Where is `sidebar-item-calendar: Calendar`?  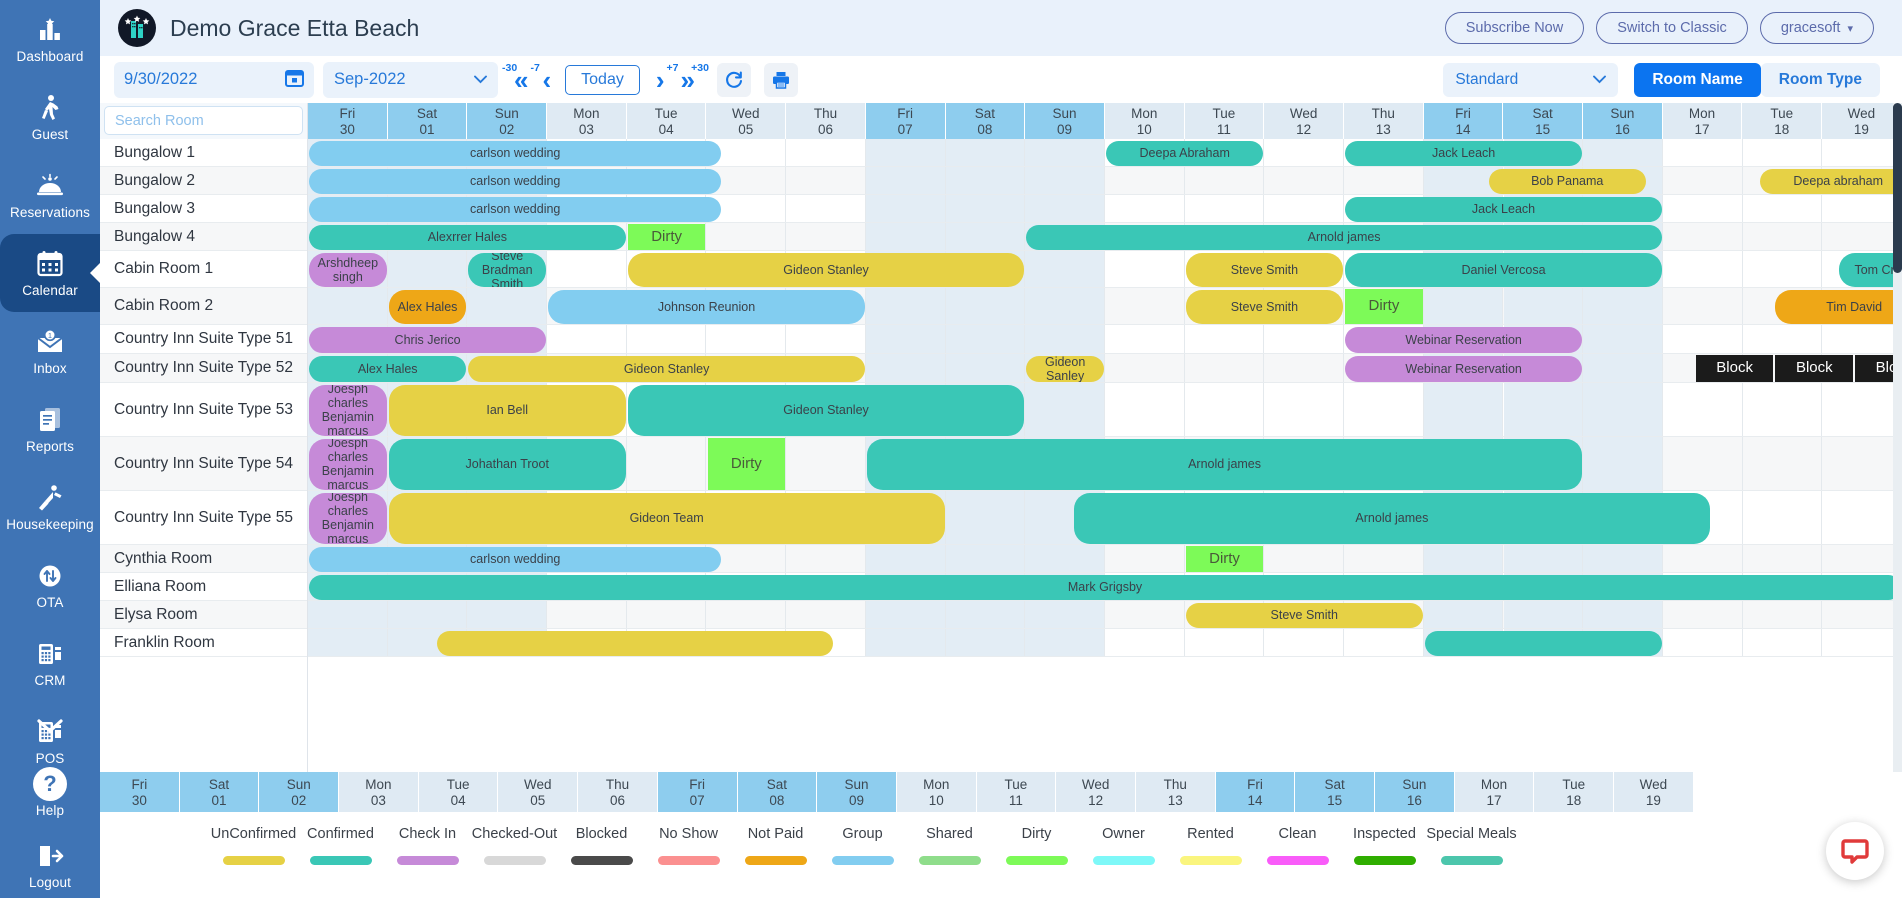 sidebar-item-calendar: Calendar is located at coordinates (50, 273).